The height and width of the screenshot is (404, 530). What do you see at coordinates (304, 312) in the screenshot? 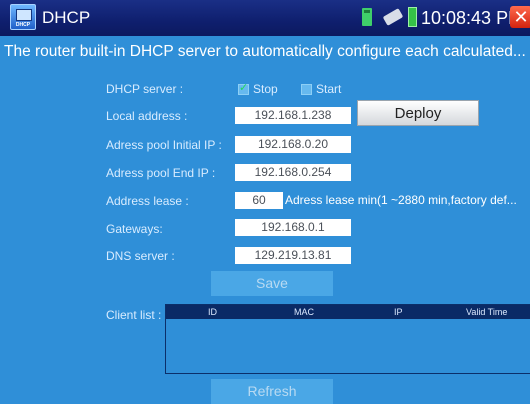
I see `column-header-mac: MAC` at bounding box center [304, 312].